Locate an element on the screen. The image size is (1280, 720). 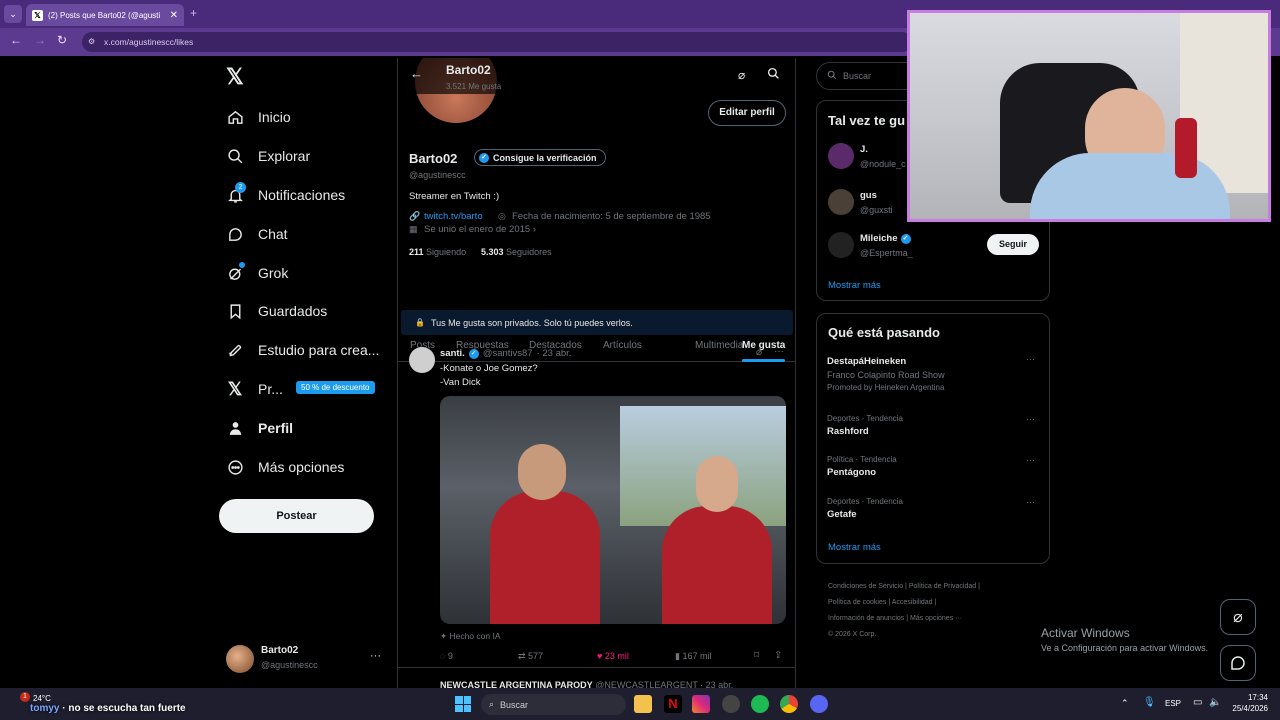
profile-joined: Se unió el enero de 2015 › is located at coordinates (480, 229).